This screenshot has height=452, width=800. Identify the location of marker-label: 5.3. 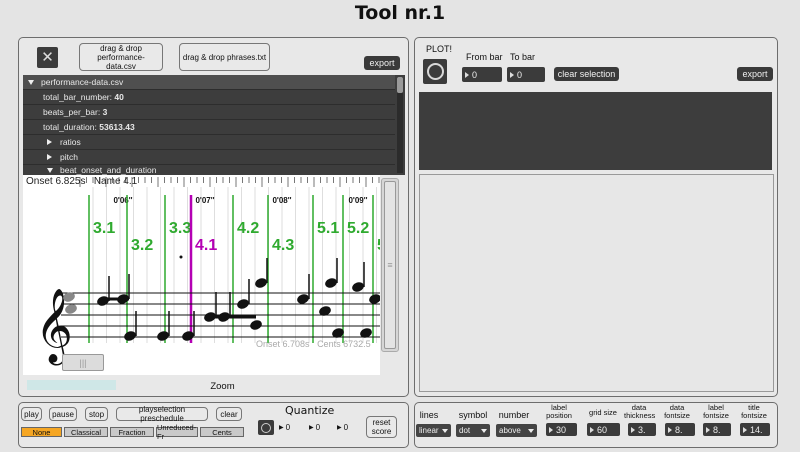
(378, 245).